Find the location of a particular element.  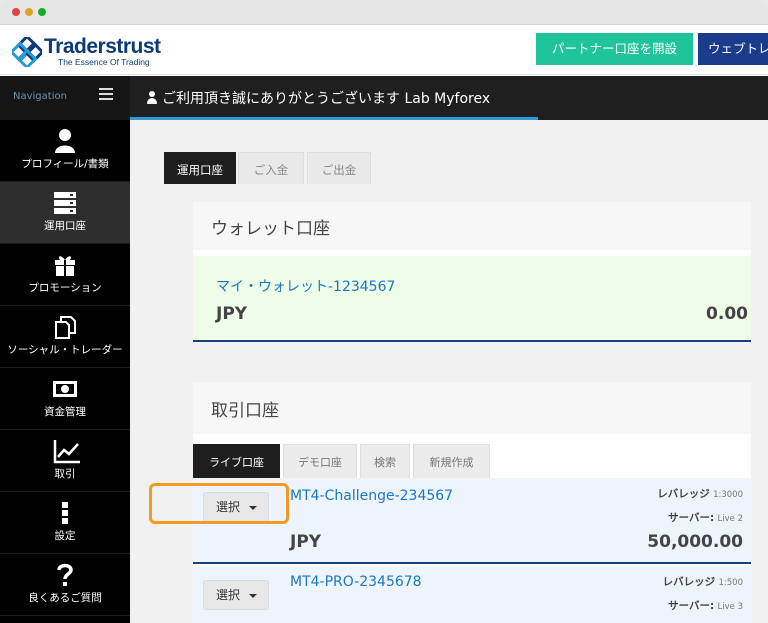

wallet-card-header: ウォレット口座 is located at coordinates (472, 226).